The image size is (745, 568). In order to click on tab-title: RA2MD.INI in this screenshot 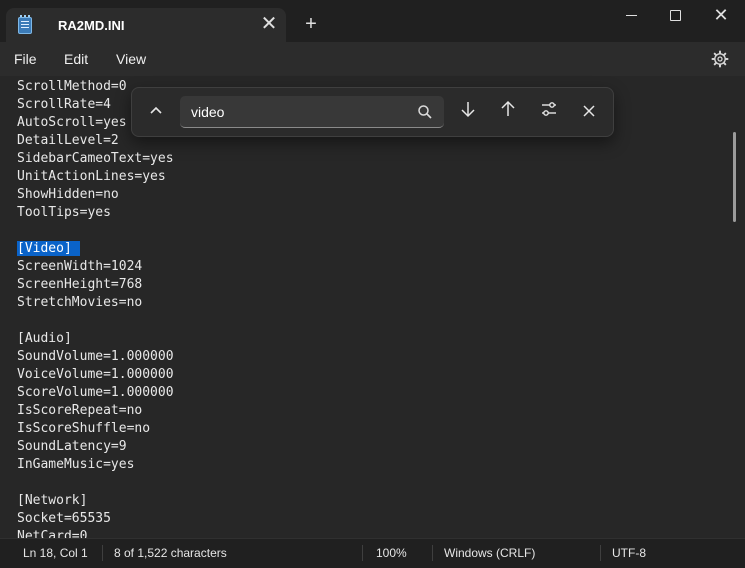, I will do `click(91, 25)`.